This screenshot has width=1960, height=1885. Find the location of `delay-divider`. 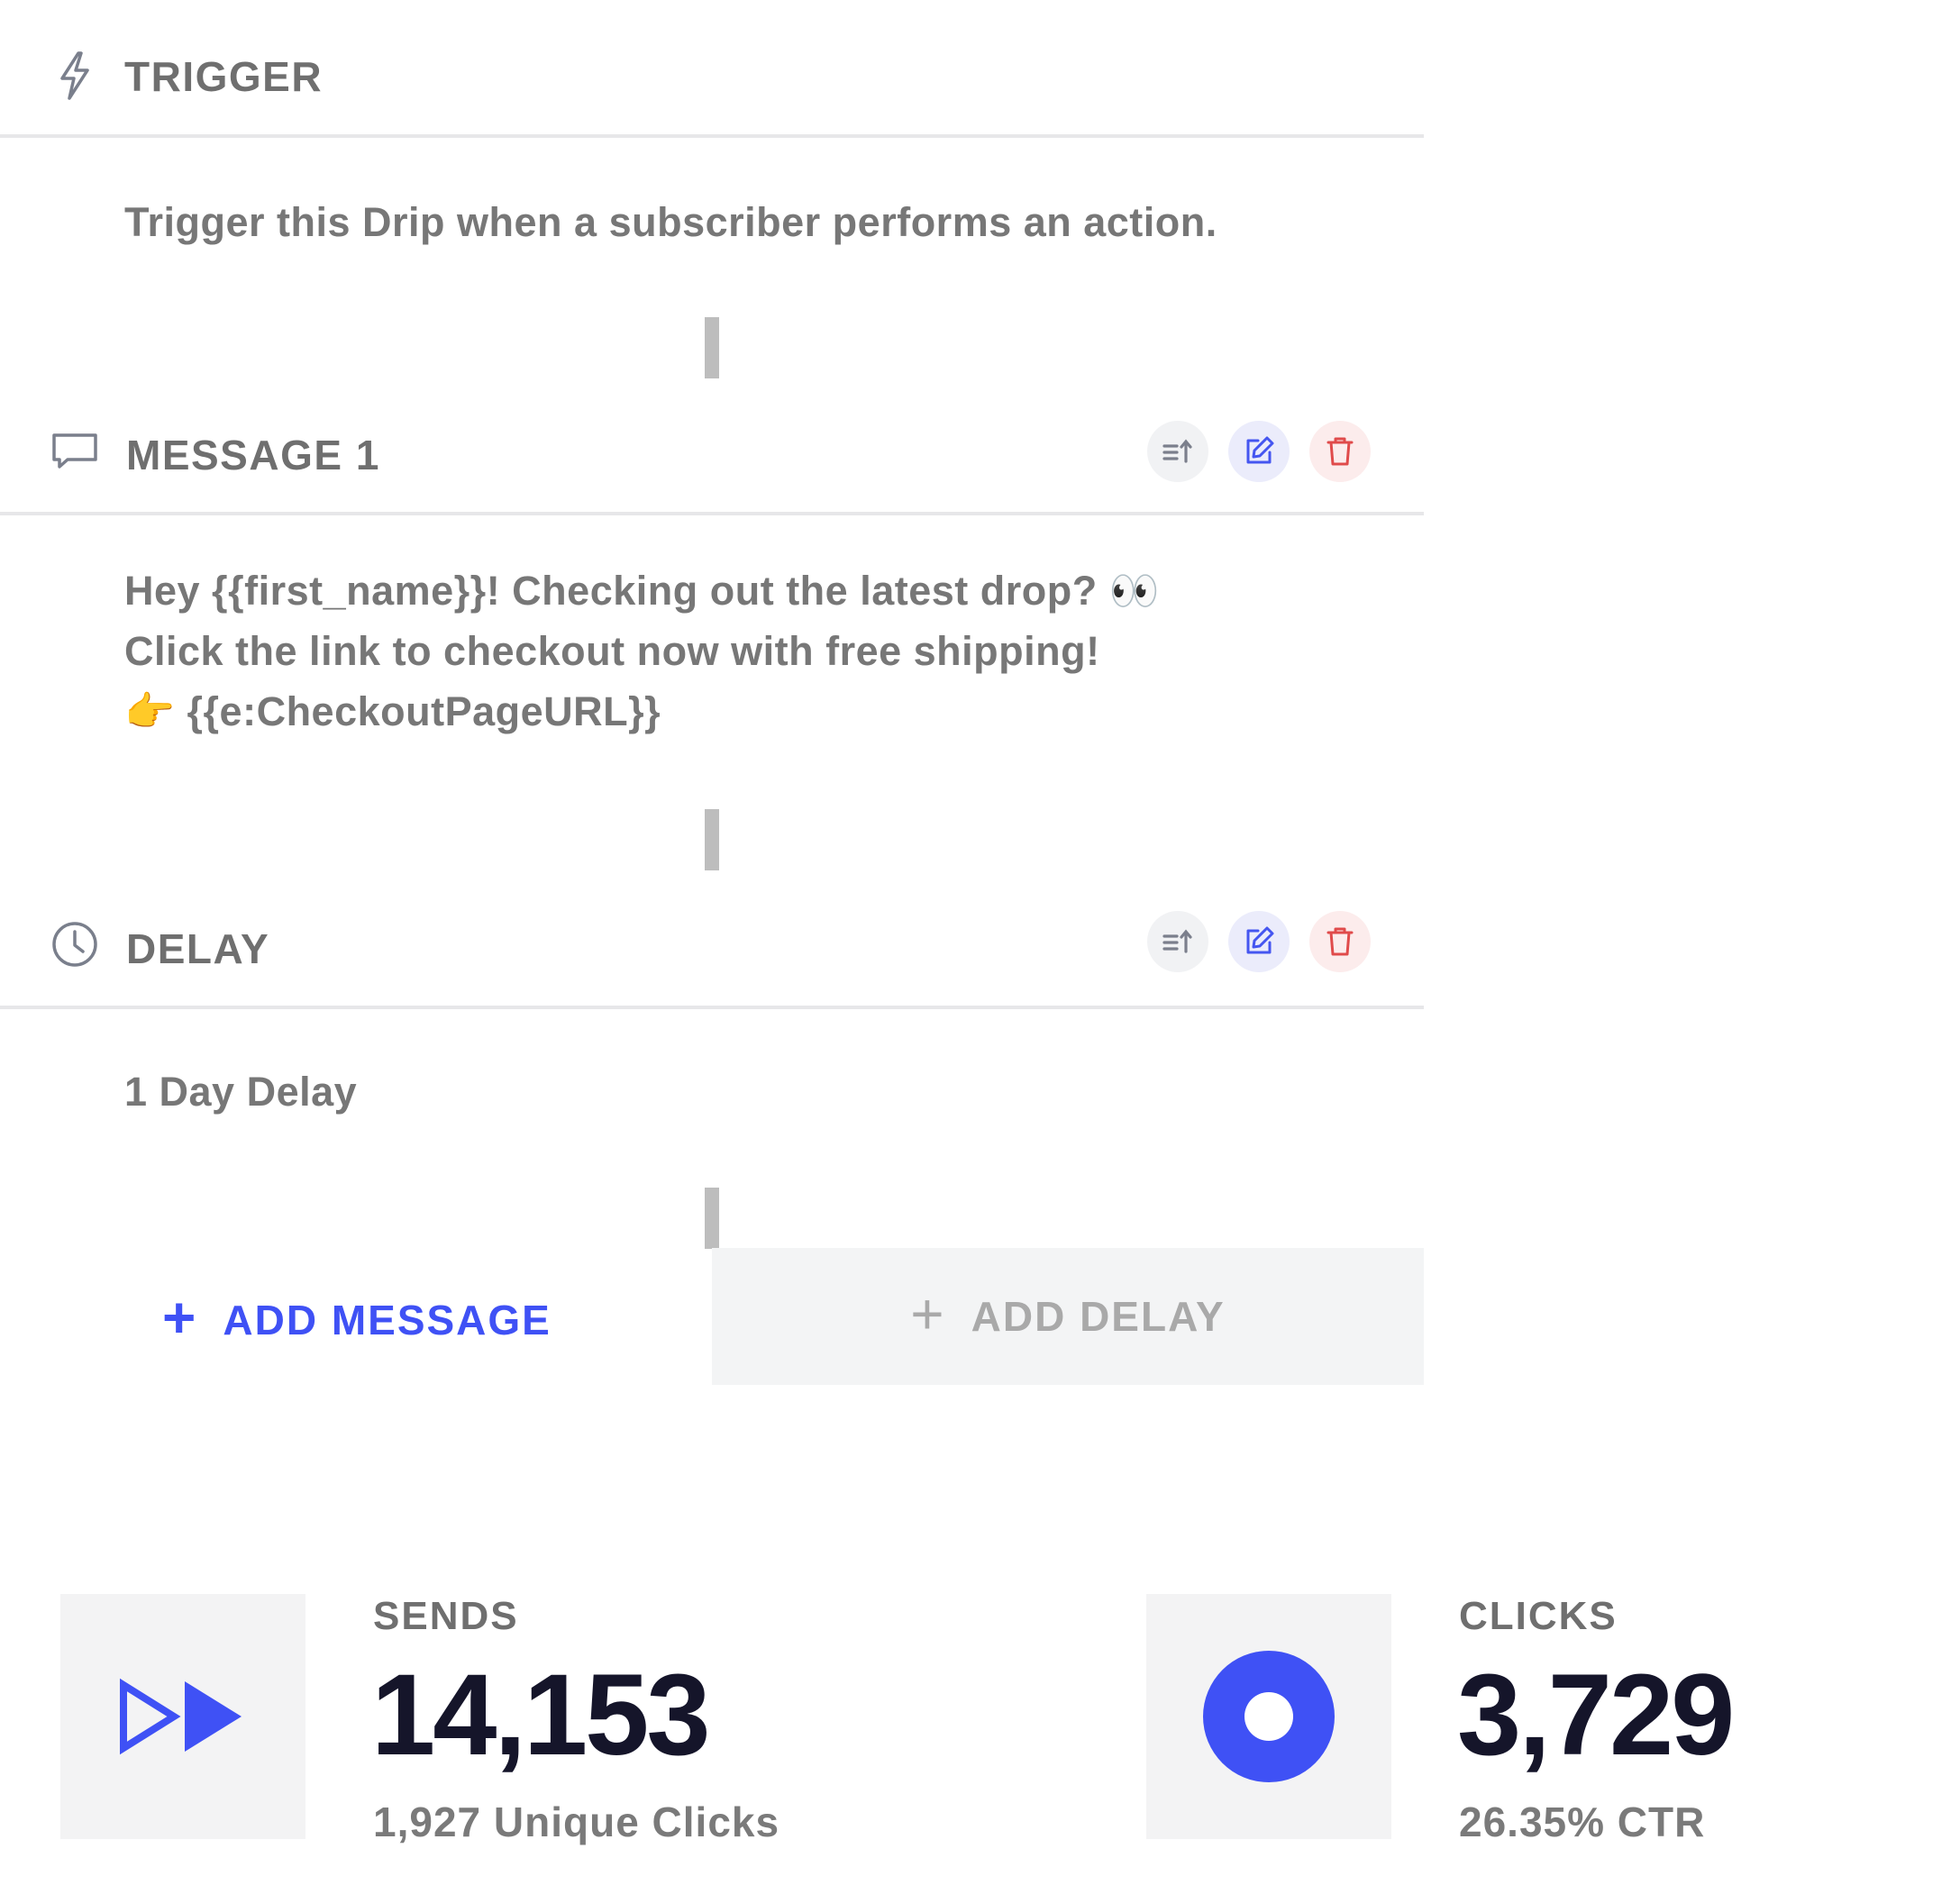

delay-divider is located at coordinates (712, 1007).